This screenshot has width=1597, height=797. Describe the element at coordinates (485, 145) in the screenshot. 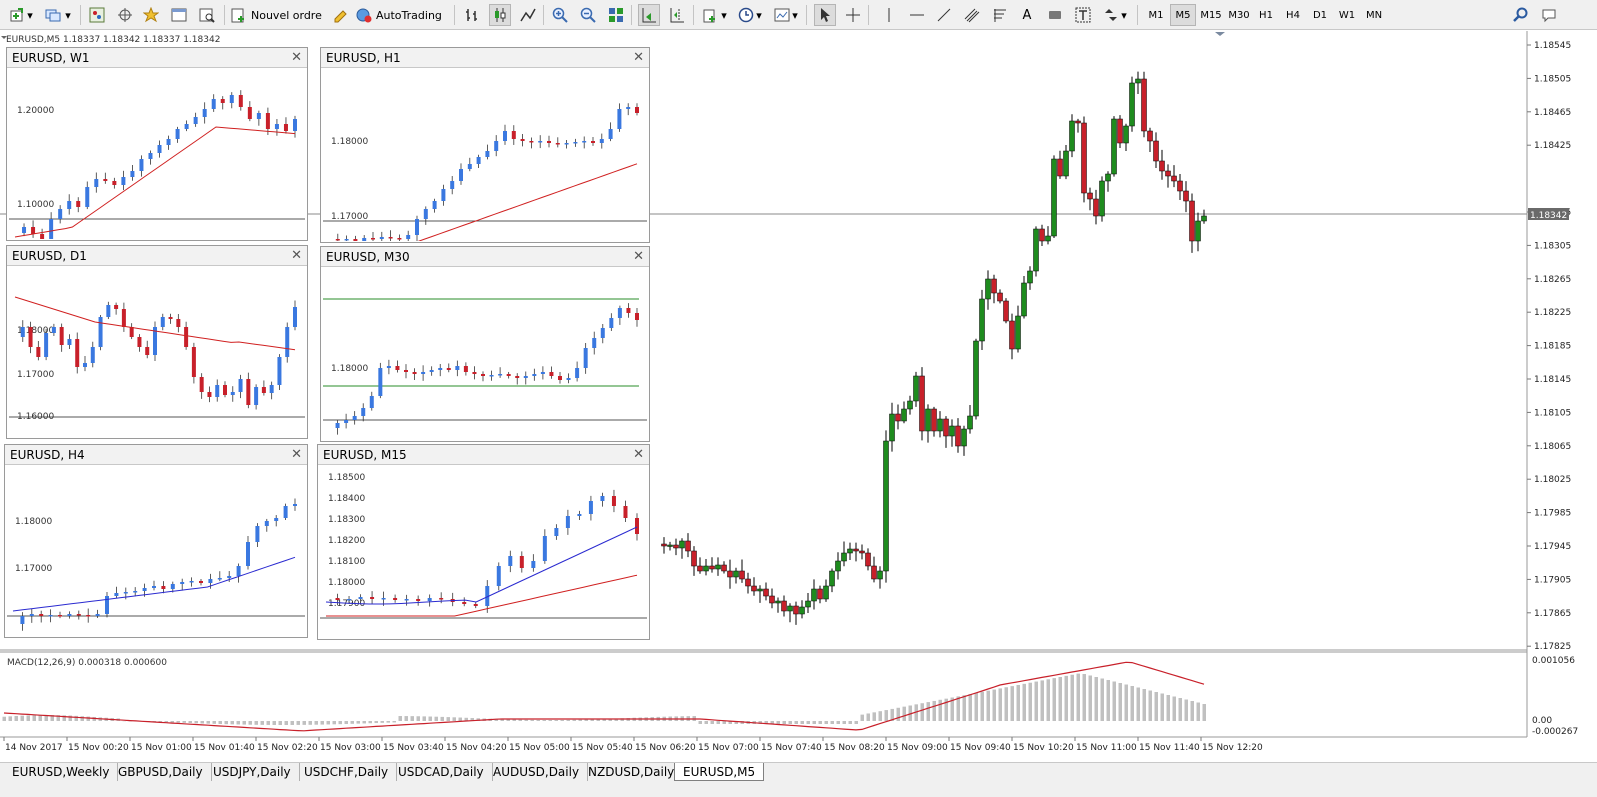

I see `subchart-eurusd-h1: EURUSD, H1 ✕ 1.18000 1.17000` at that location.